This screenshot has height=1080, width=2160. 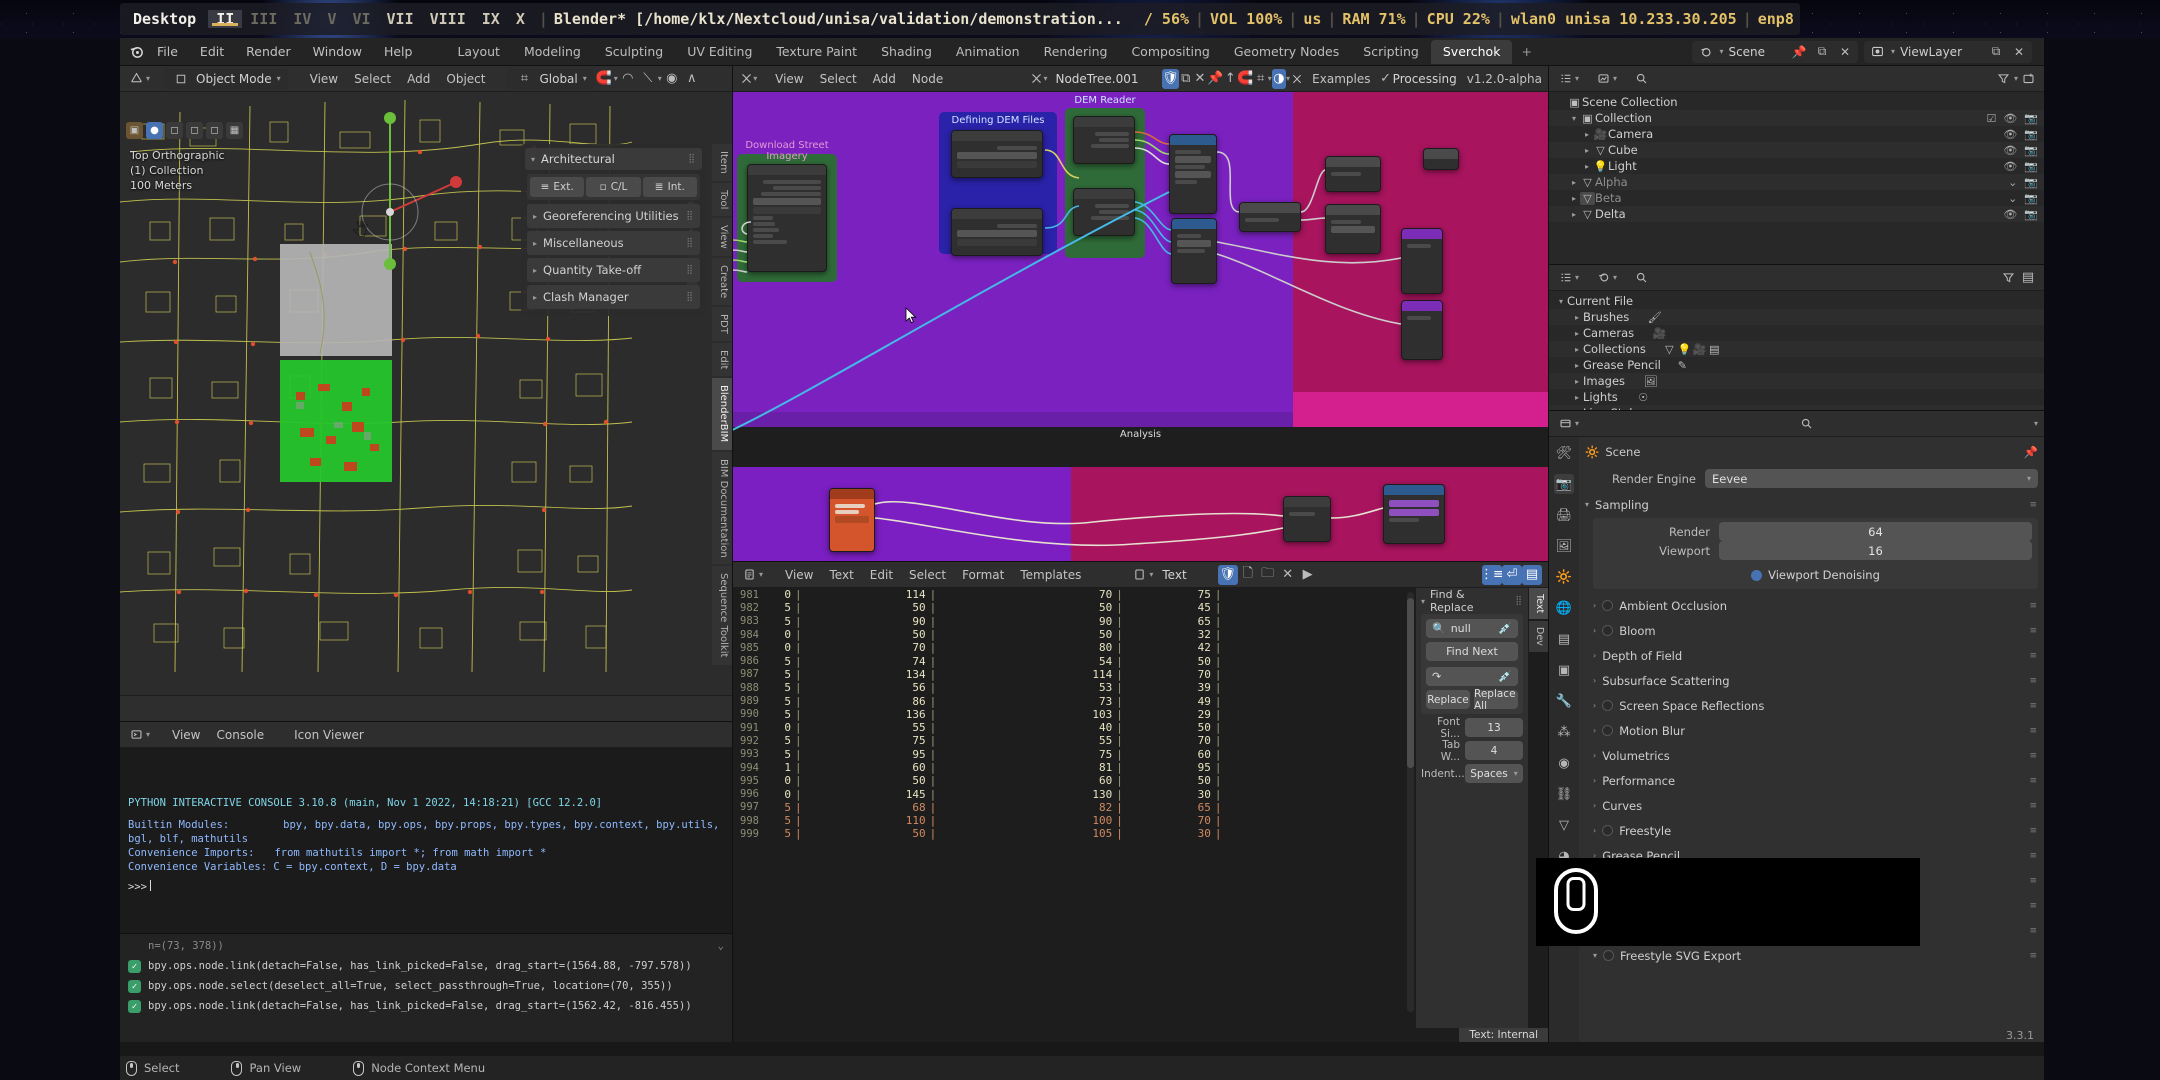 What do you see at coordinates (1170, 52) in the screenshot?
I see `tab-compositing: Compositing` at bounding box center [1170, 52].